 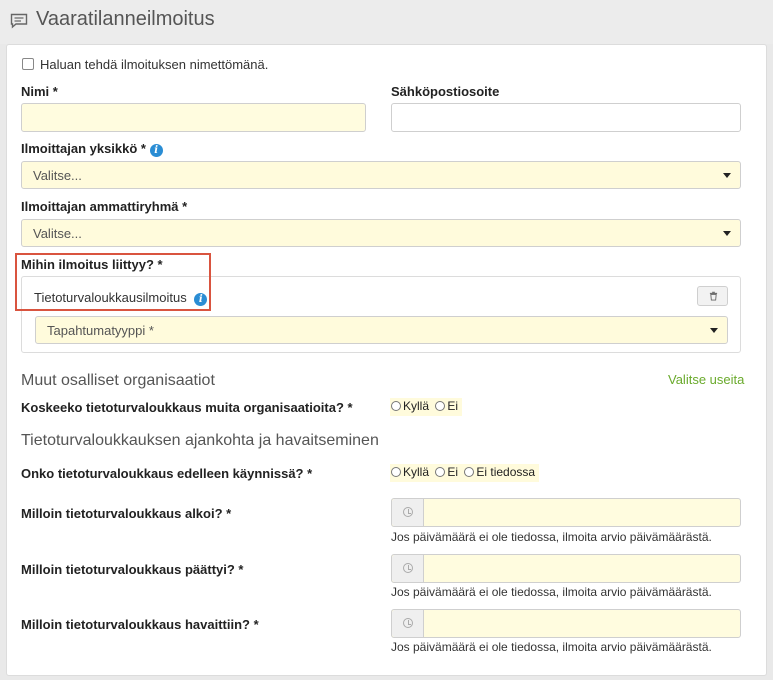 I want to click on report-type-row: Tietoturvaloukkausilmoitus i, so click(x=121, y=298).